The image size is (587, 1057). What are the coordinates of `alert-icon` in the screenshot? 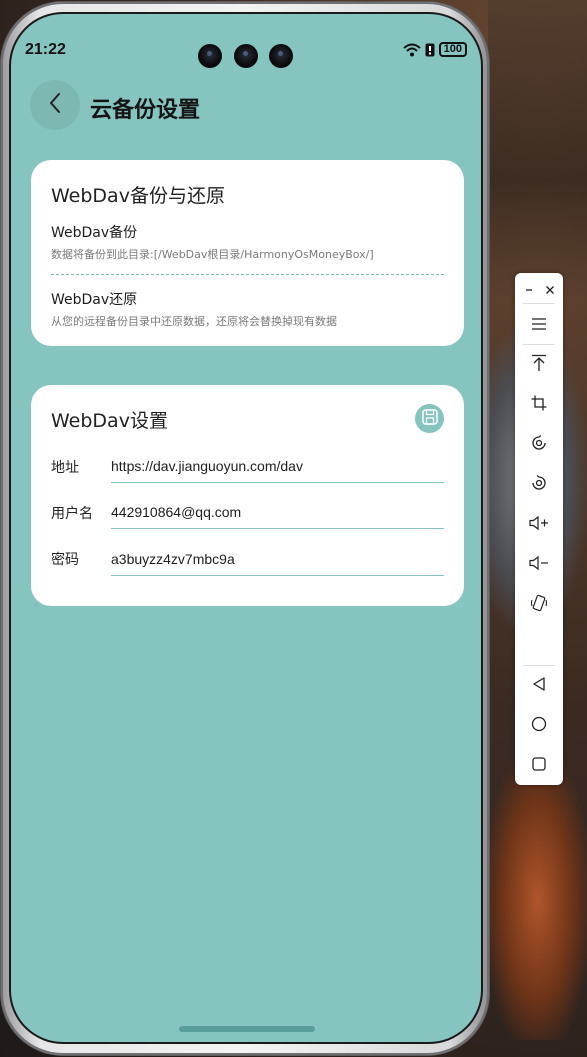 It's located at (430, 50).